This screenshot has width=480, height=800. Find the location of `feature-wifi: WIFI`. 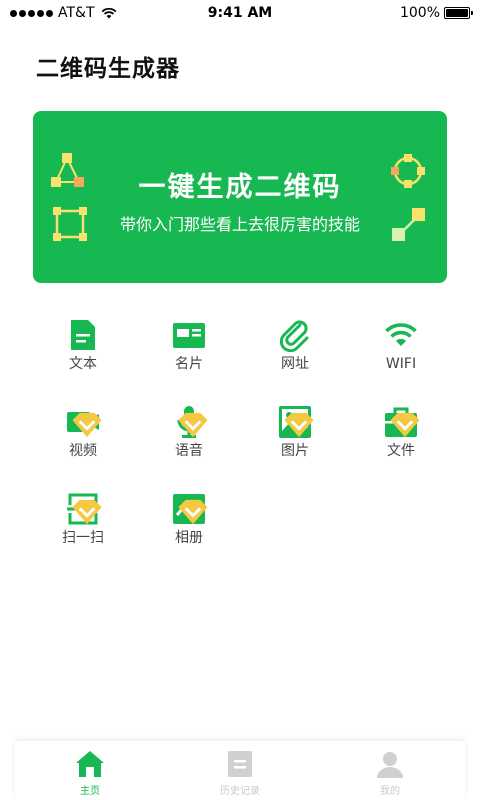

feature-wifi: WIFI is located at coordinates (401, 345).